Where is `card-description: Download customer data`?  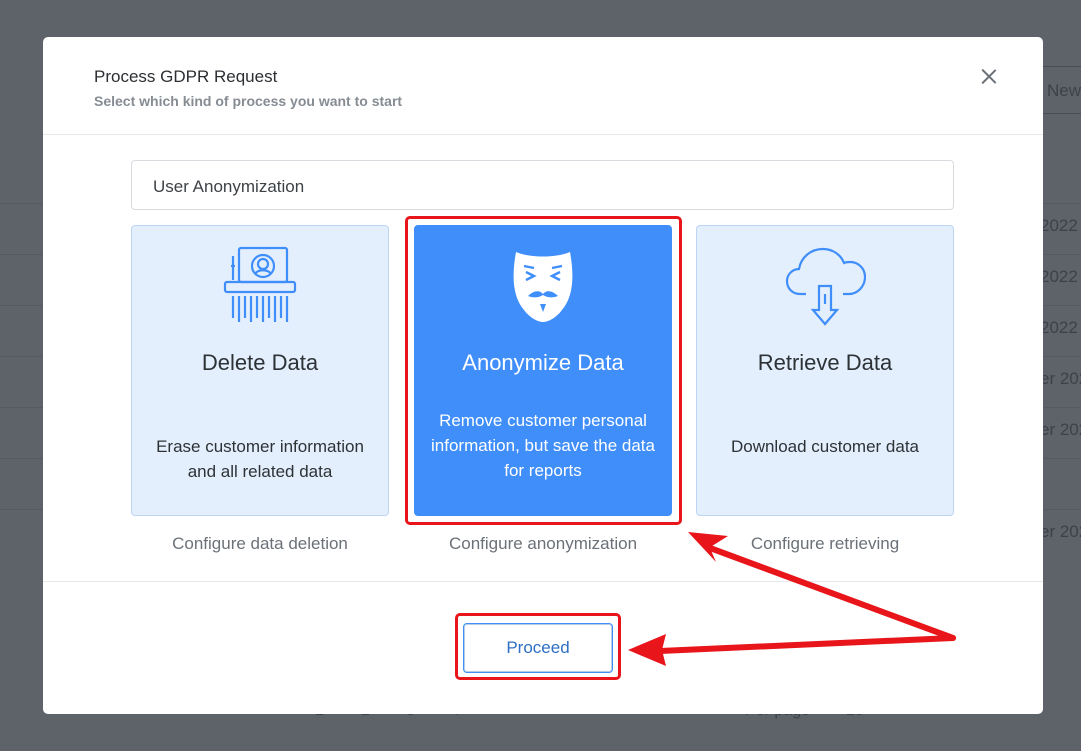 card-description: Download customer data is located at coordinates (825, 446).